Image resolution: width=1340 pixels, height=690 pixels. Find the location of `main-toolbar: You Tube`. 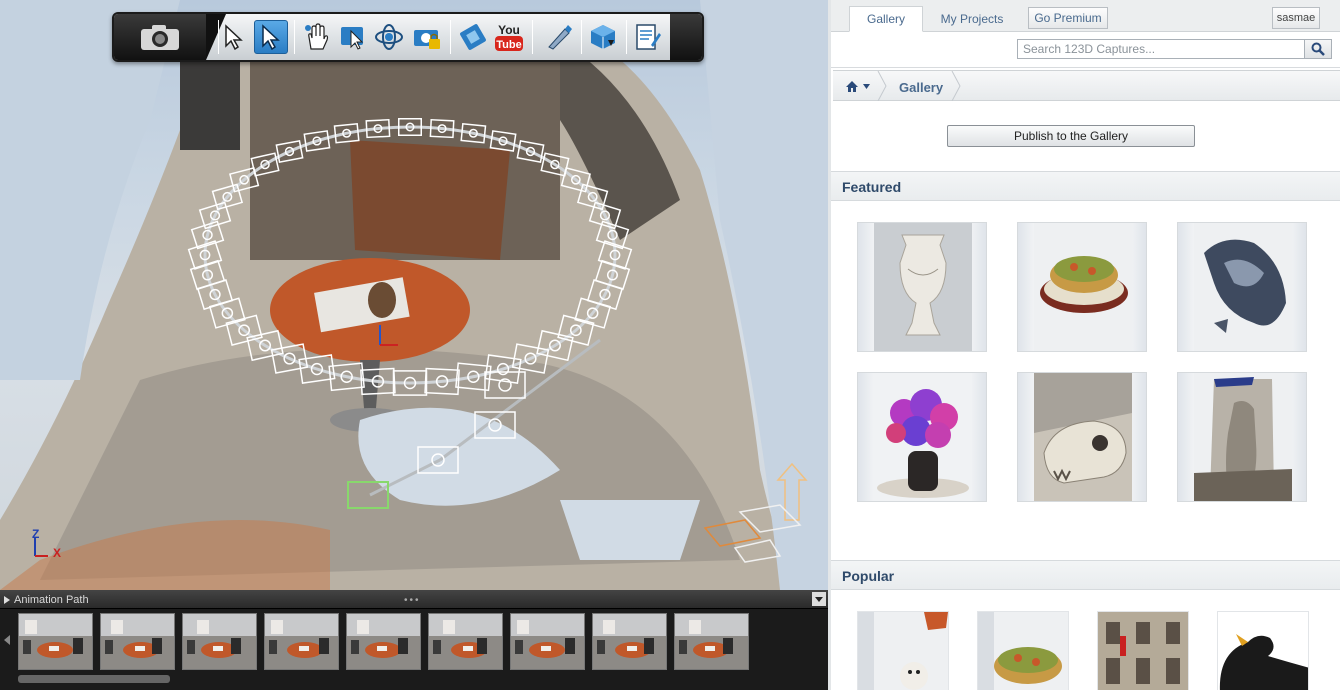

main-toolbar: You Tube is located at coordinates (408, 37).